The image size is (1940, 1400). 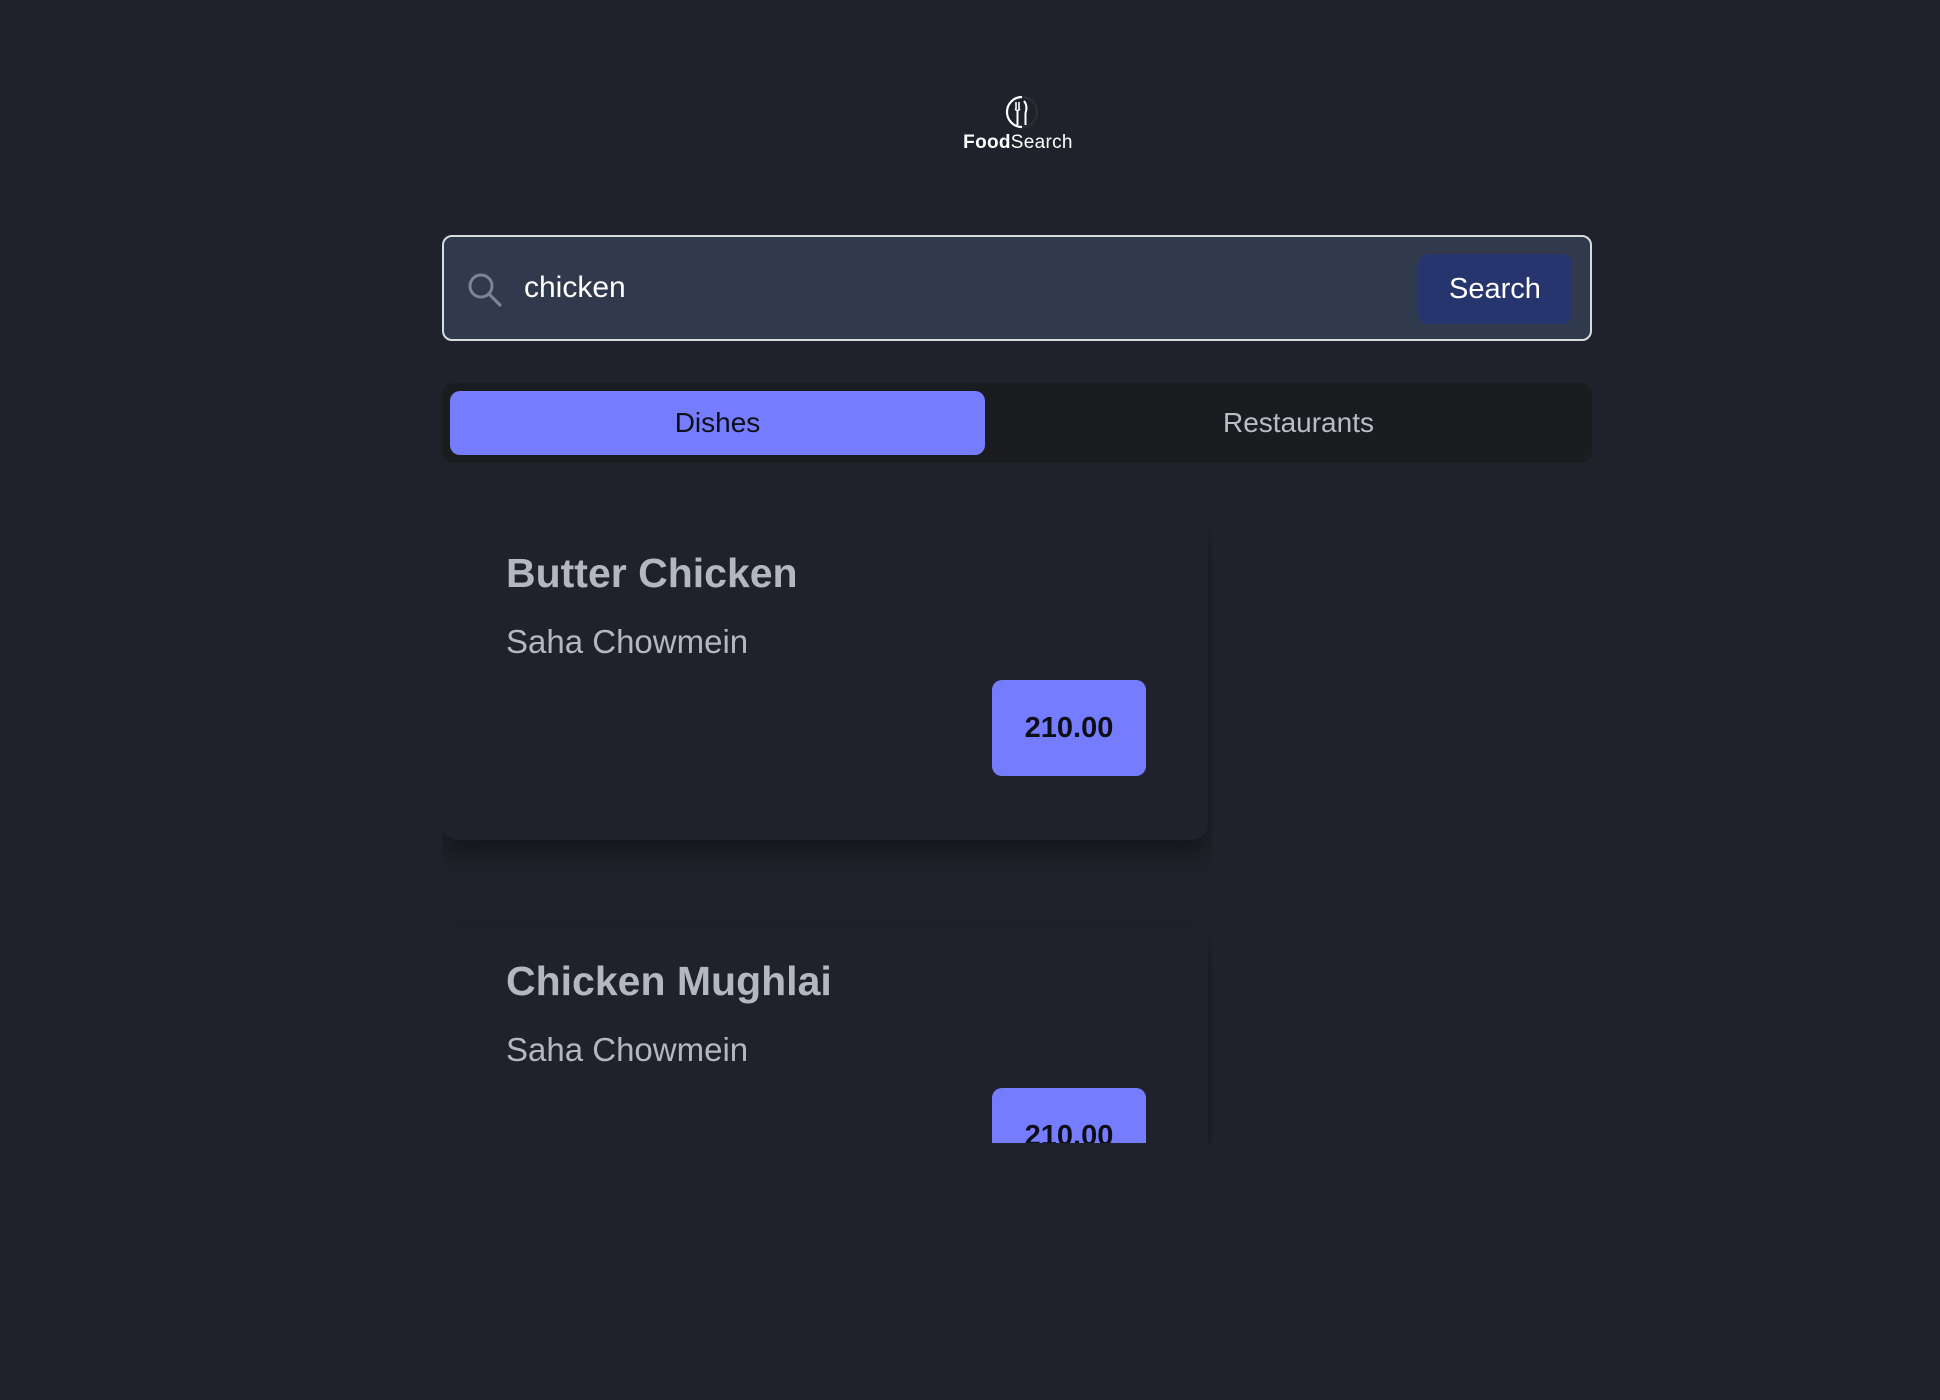 What do you see at coordinates (1495, 289) in the screenshot?
I see `search-button: Search` at bounding box center [1495, 289].